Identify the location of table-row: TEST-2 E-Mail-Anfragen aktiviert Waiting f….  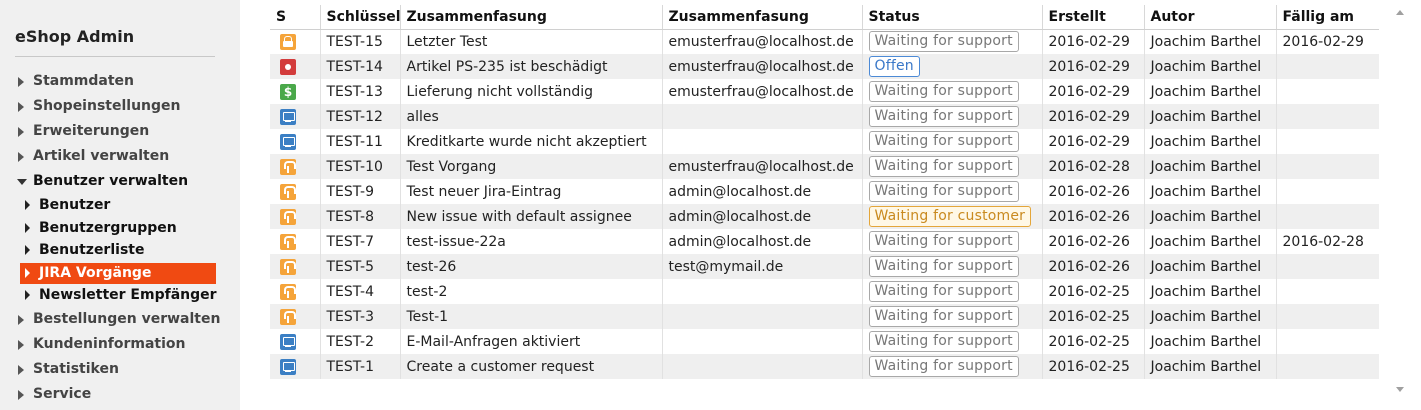
(824, 341).